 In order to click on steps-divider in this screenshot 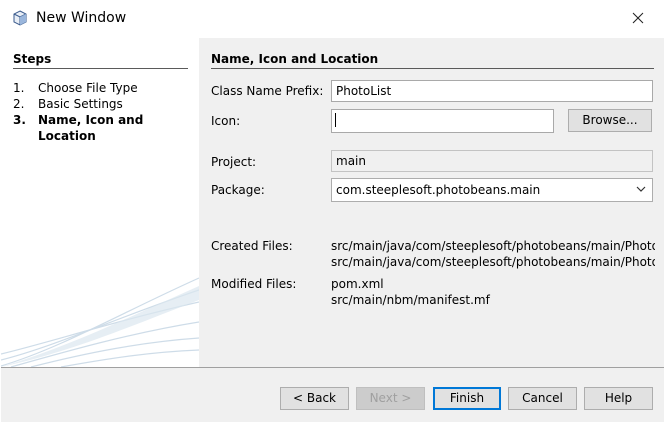, I will do `click(100, 68)`.